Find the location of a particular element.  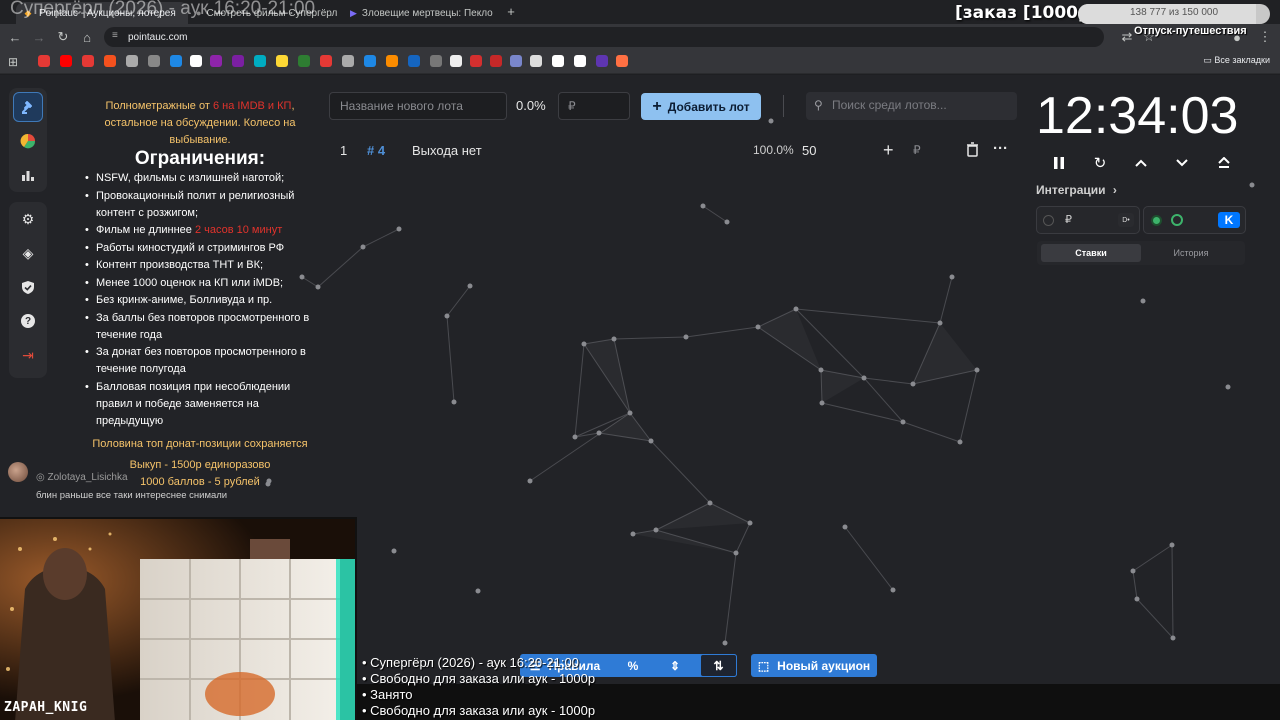

all-bookmarks-link: ▭ Все закладки is located at coordinates (1236, 60).